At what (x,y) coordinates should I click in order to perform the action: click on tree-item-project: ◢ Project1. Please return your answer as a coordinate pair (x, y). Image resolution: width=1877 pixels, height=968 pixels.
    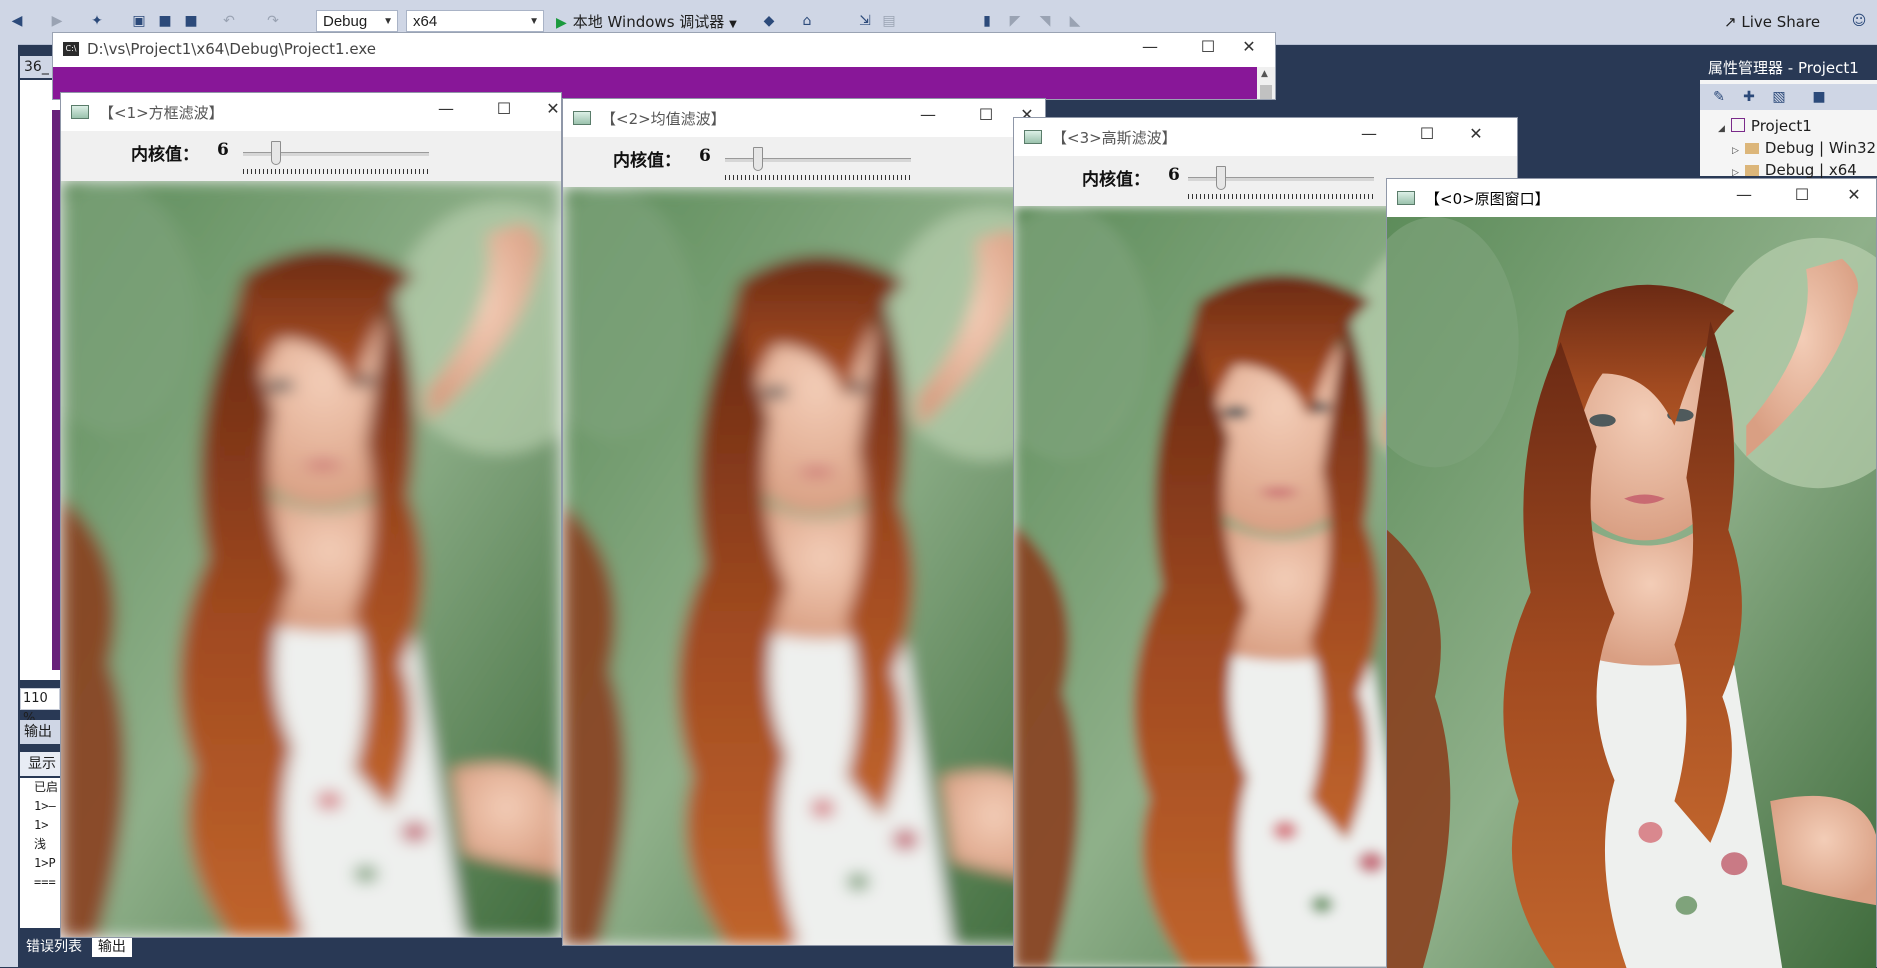
    Looking at the image, I should click on (1765, 127).